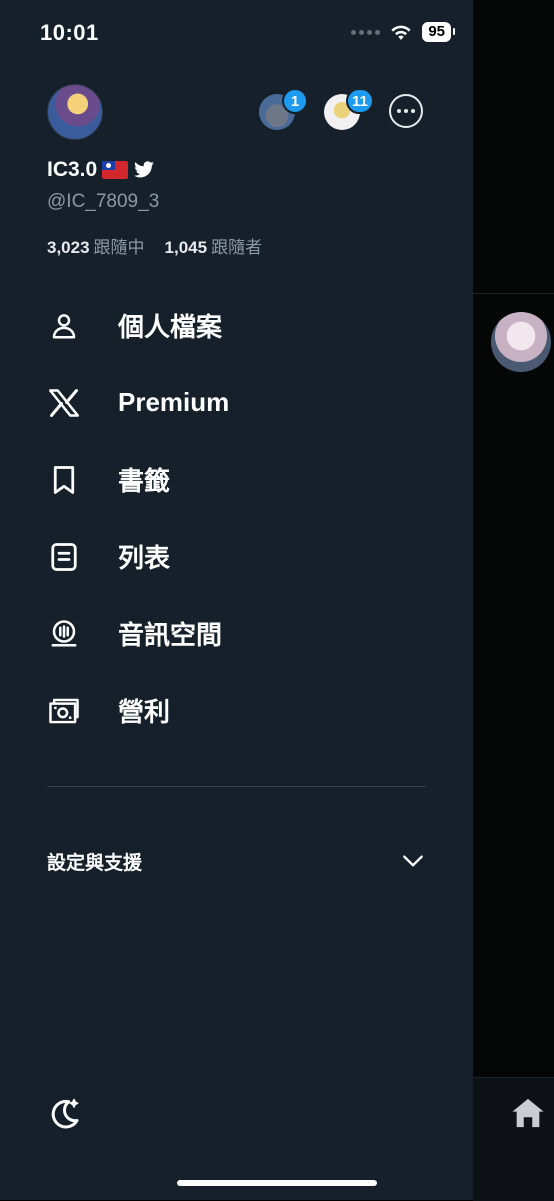 This screenshot has height=1201, width=554. I want to click on following-count: 3,023, so click(68, 247).